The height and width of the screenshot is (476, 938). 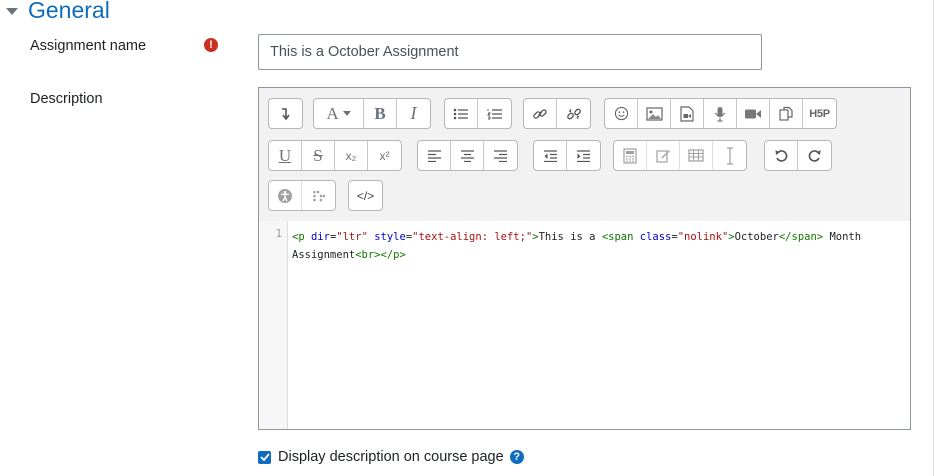 I want to click on unordered-list-button, so click(x=461, y=113).